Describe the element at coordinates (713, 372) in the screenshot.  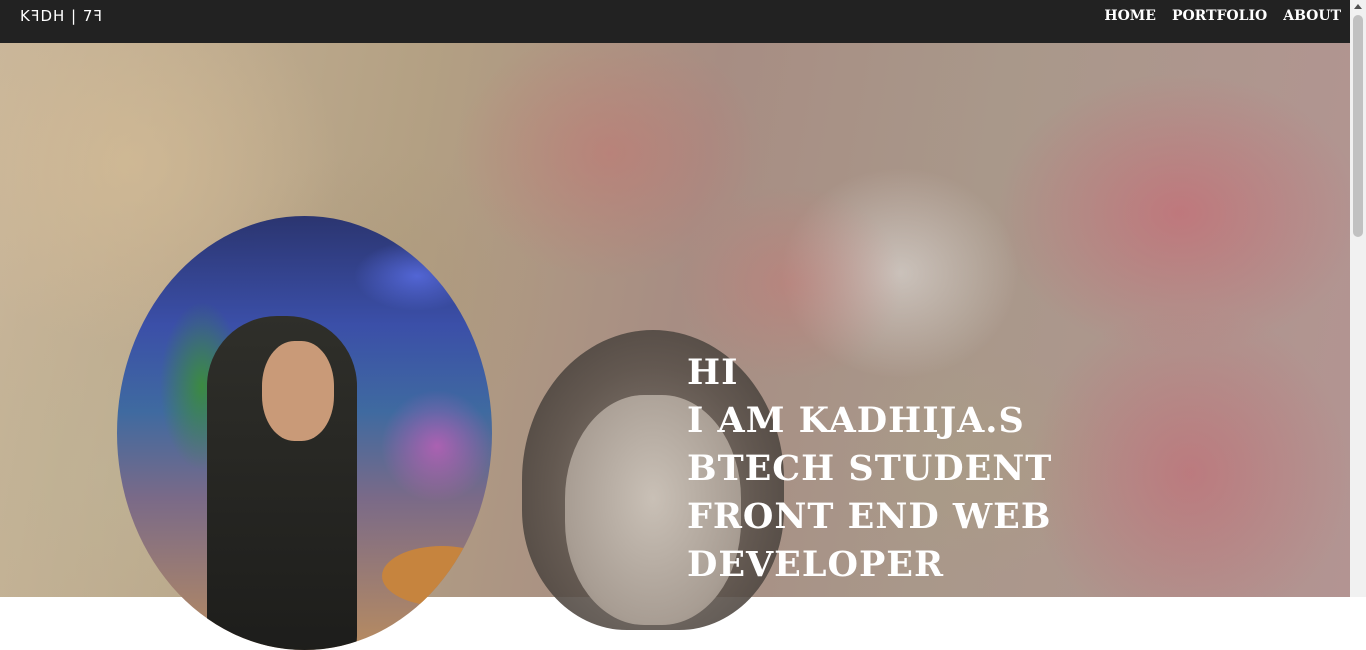
I see `hero-greeting: HI` at that location.